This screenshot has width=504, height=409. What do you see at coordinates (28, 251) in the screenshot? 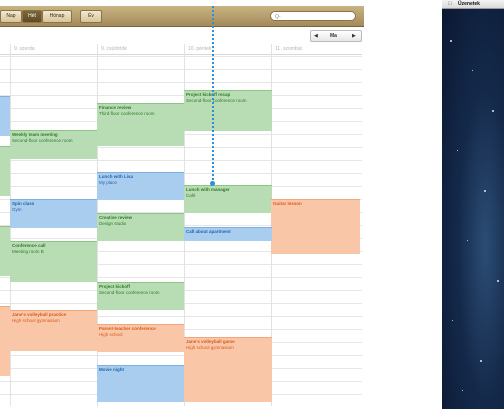
I see `event-location: Meeting room B` at bounding box center [28, 251].